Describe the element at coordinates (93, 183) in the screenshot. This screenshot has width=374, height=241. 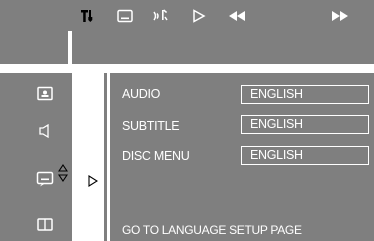
I see `right-arrow-icon` at that location.